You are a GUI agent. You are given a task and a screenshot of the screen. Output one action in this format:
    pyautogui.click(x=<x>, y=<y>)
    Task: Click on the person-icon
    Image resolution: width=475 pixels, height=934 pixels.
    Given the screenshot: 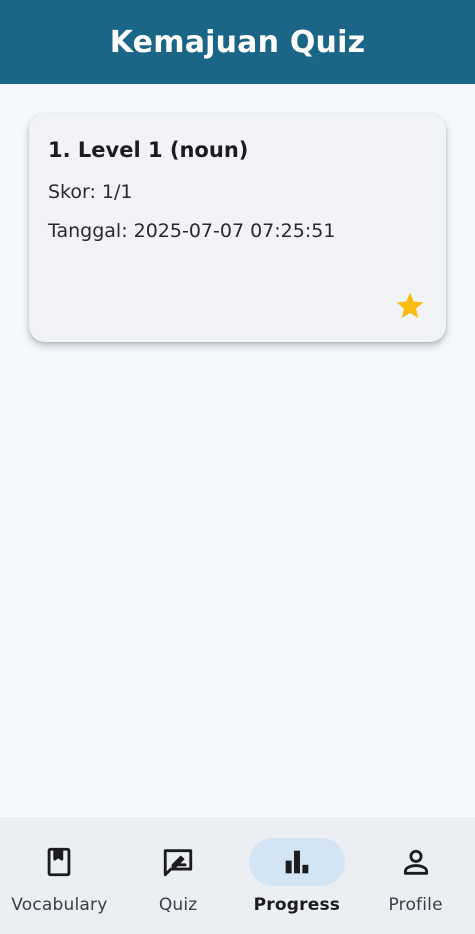 What is the action you would take?
    pyautogui.click(x=415, y=862)
    